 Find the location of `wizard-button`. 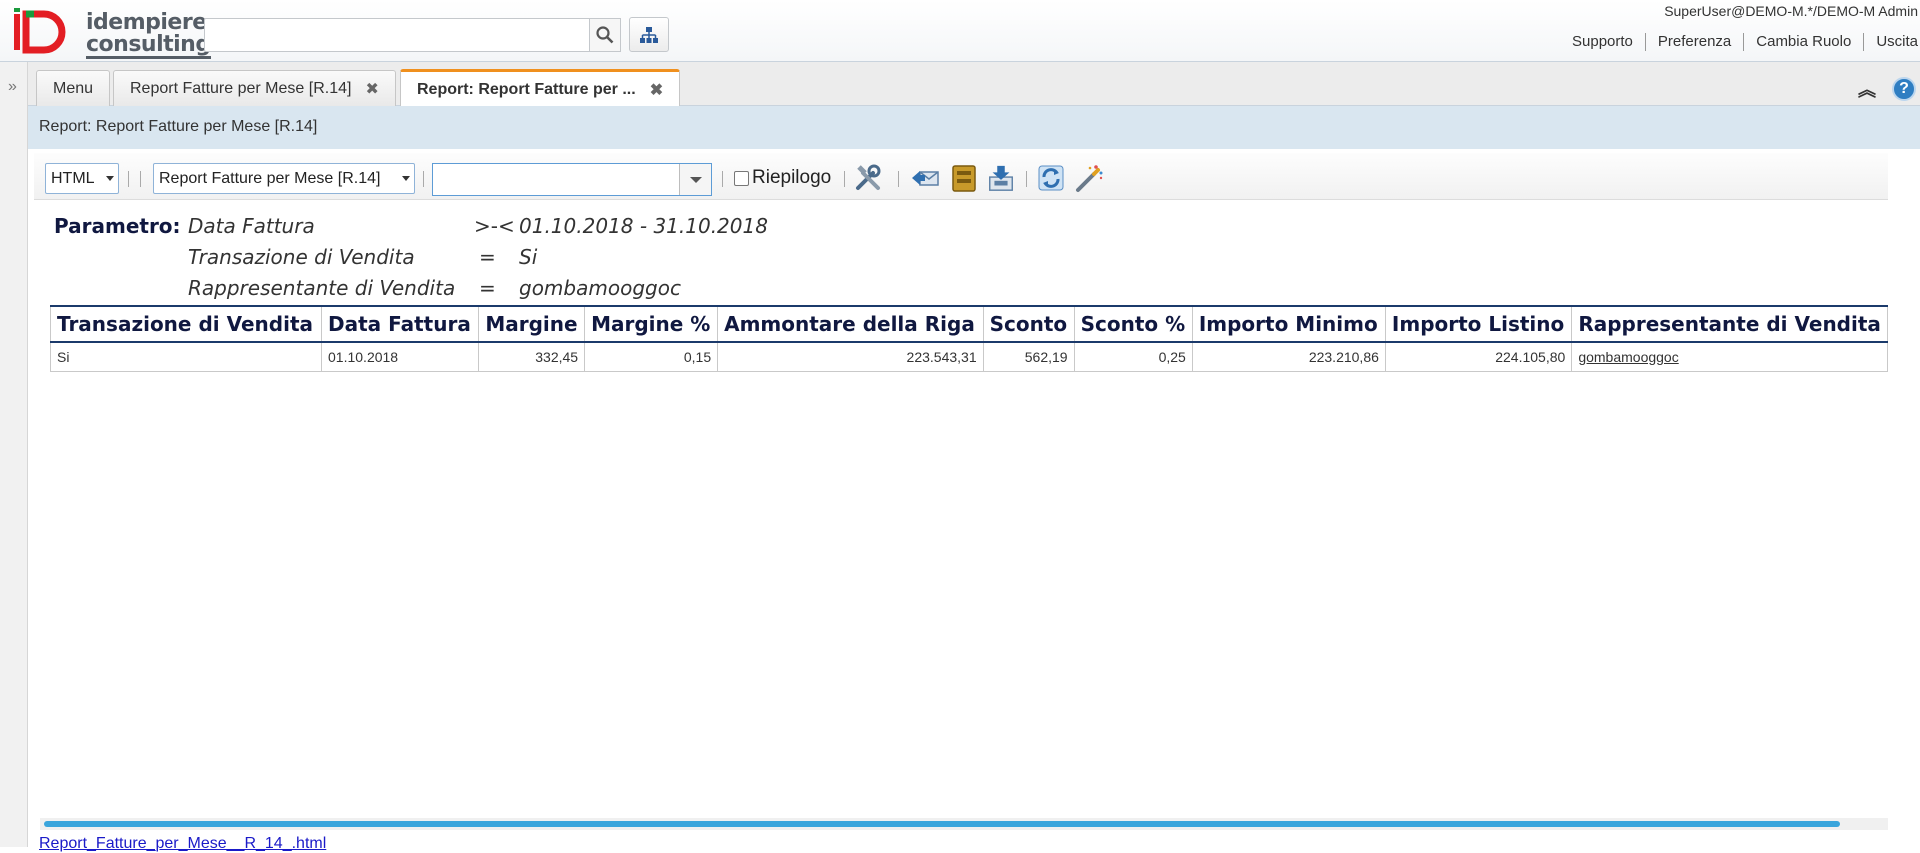

wizard-button is located at coordinates (1089, 178).